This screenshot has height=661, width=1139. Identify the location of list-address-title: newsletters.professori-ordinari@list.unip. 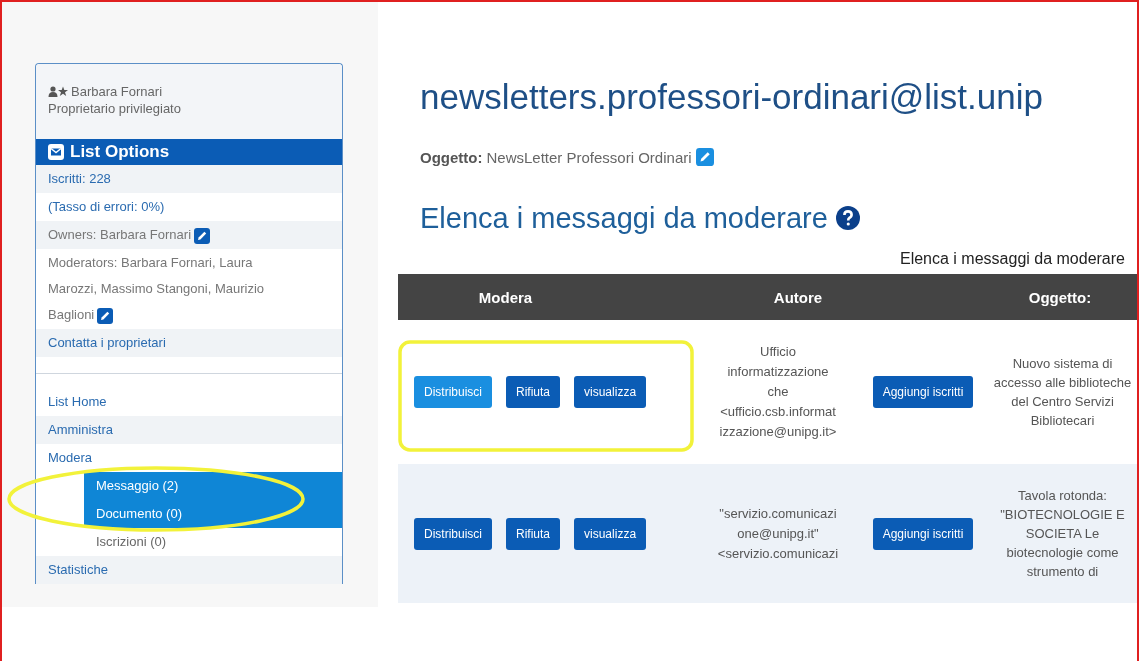
(732, 97).